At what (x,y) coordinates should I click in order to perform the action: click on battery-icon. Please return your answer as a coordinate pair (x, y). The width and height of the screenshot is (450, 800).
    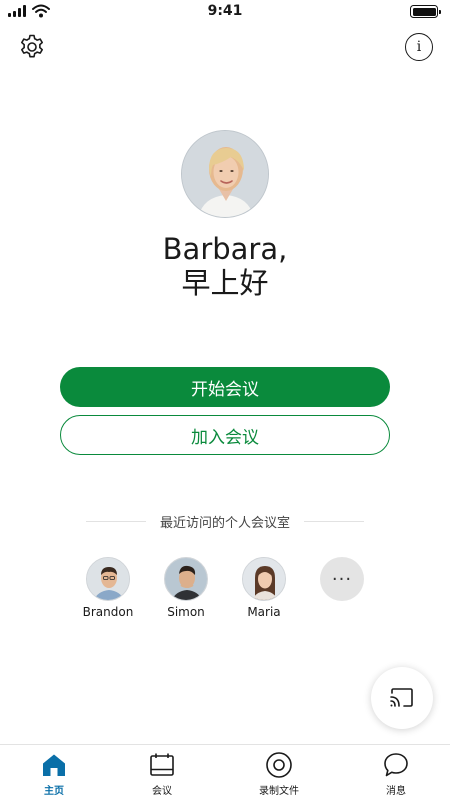
    Looking at the image, I should click on (425, 11).